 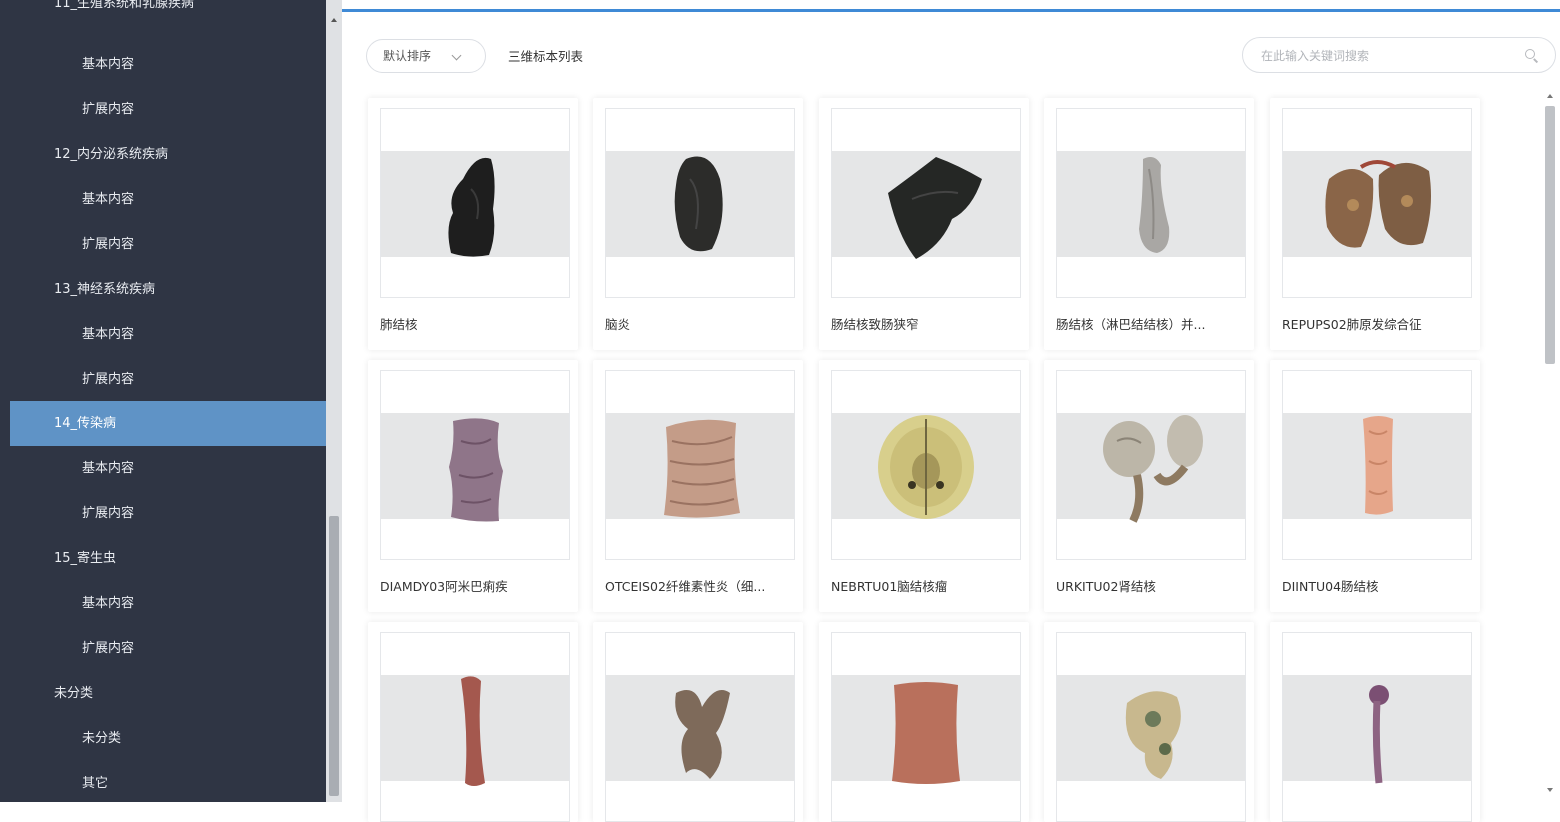 I want to click on sidebar-item-other: 其它, so click(x=168, y=781).